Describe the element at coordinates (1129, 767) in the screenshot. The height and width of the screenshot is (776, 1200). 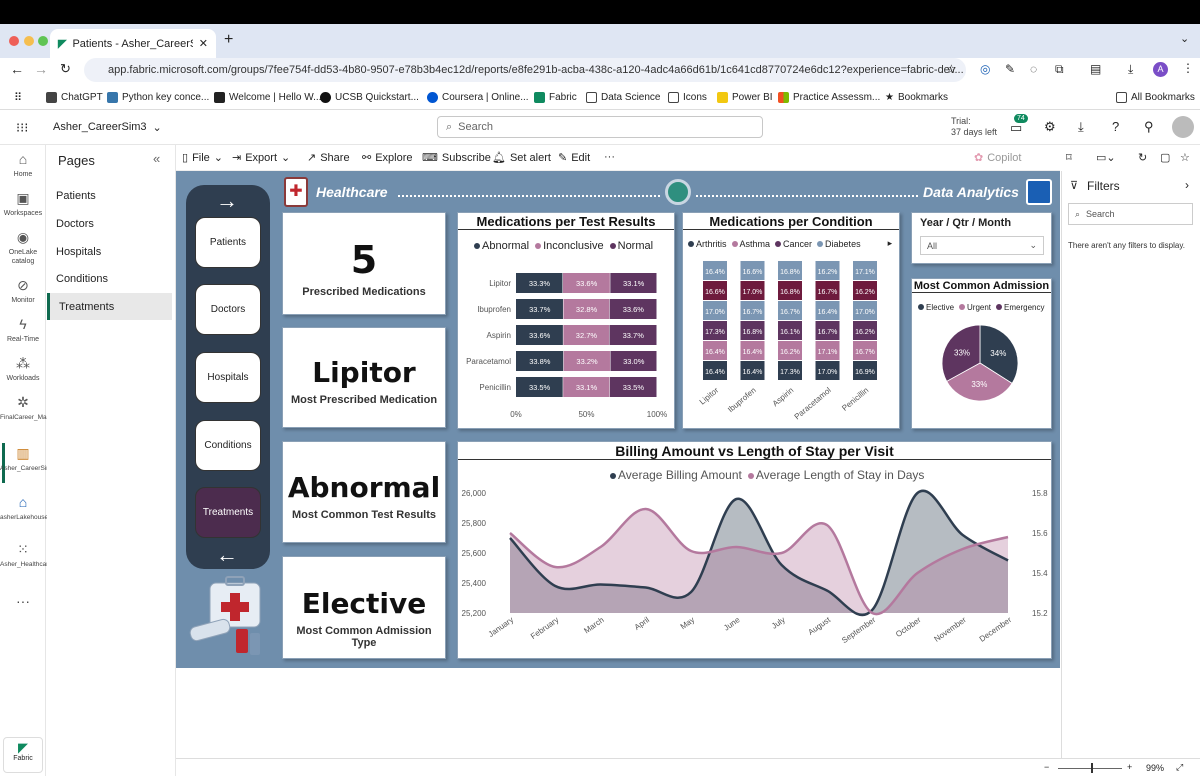
I see `zoom-in-icon: +` at that location.